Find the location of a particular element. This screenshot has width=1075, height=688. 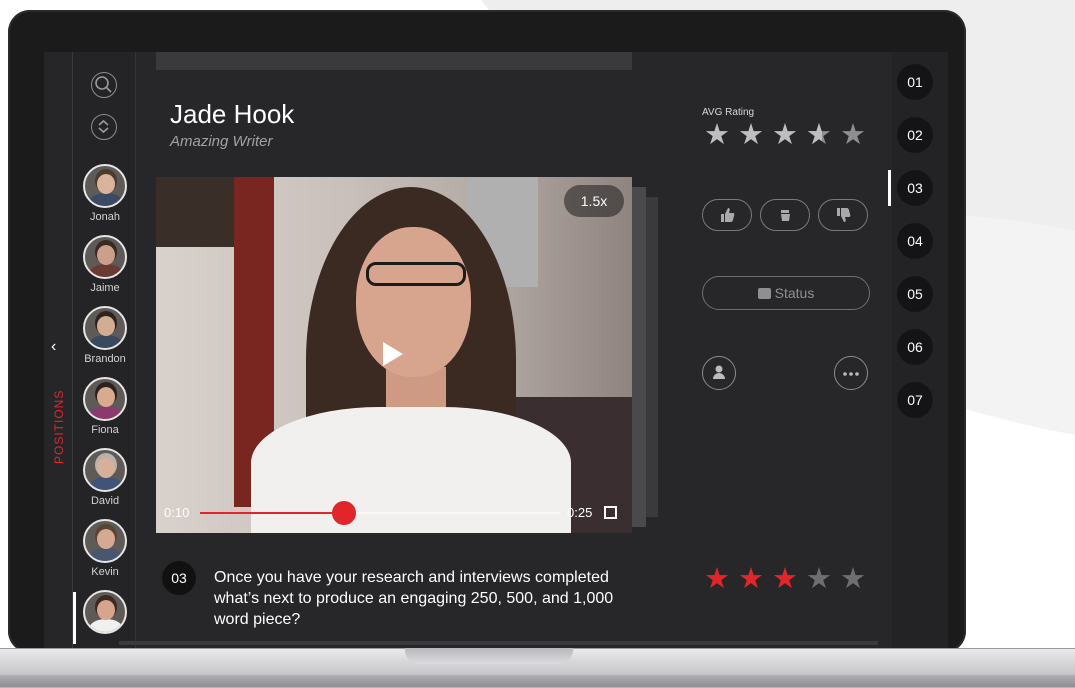

candidate-item is located at coordinates (105, 613).